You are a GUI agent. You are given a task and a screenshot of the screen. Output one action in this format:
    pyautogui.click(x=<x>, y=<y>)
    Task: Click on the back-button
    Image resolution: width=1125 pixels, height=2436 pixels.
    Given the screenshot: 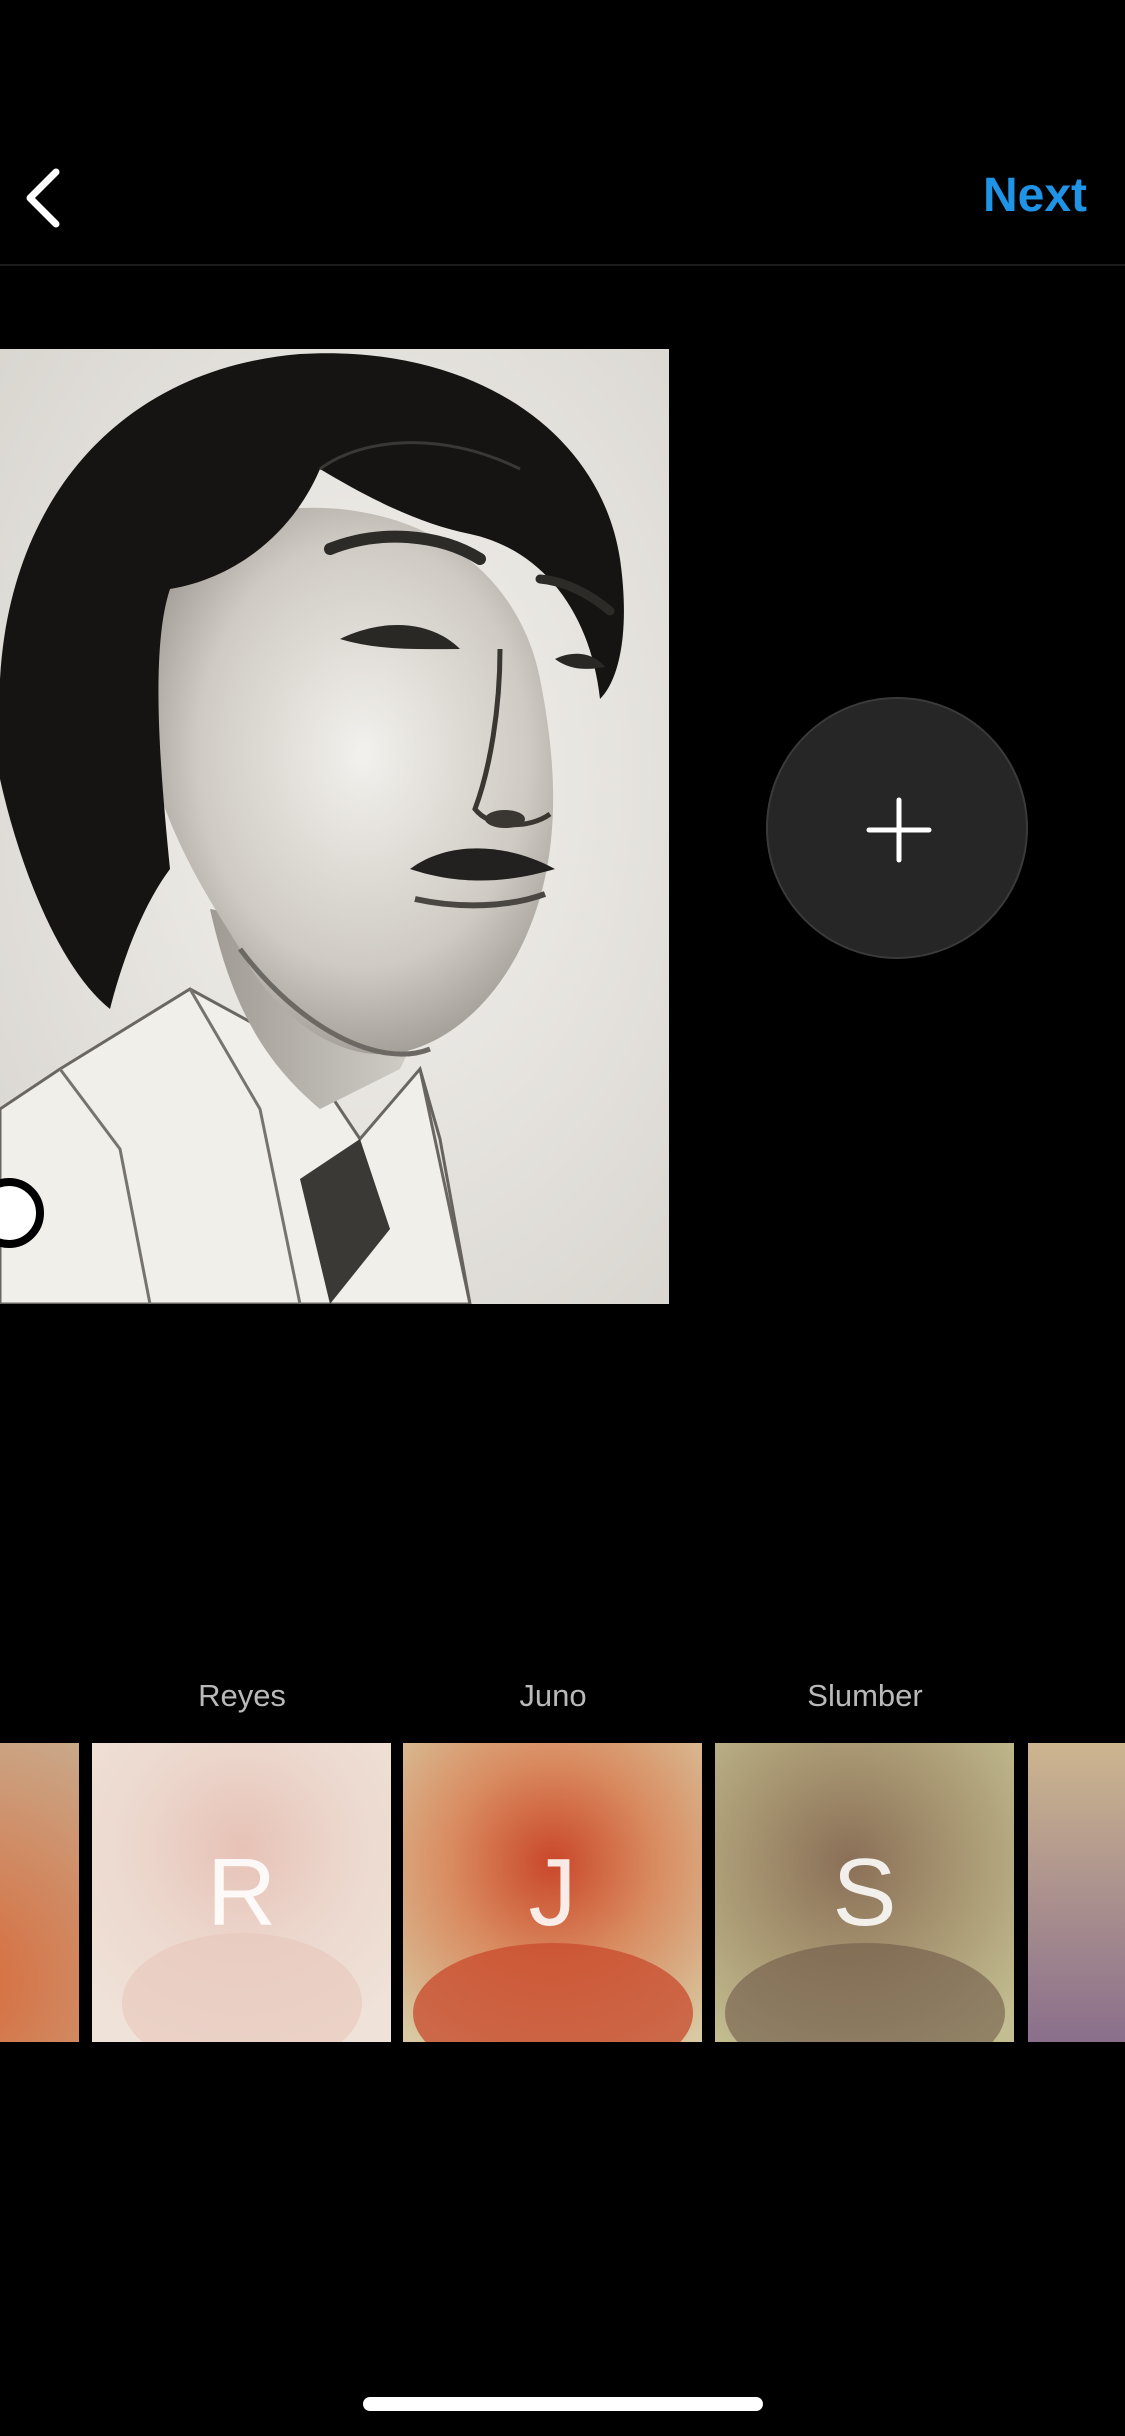 What is the action you would take?
    pyautogui.click(x=48, y=198)
    